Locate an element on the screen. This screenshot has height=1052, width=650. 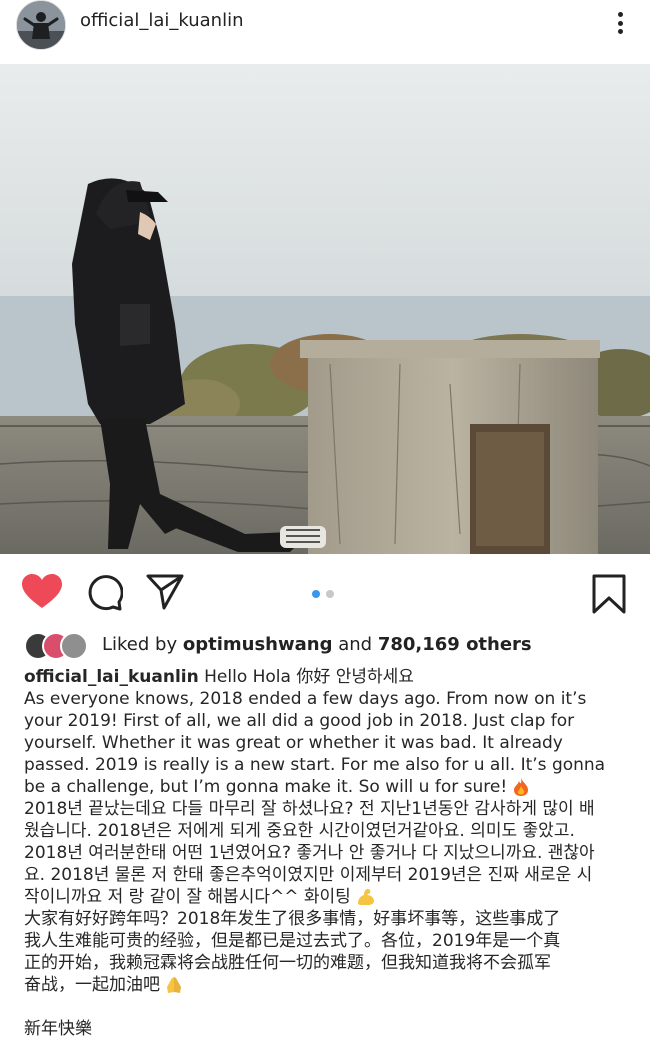
carousel-dot-active is located at coordinates (316, 594).